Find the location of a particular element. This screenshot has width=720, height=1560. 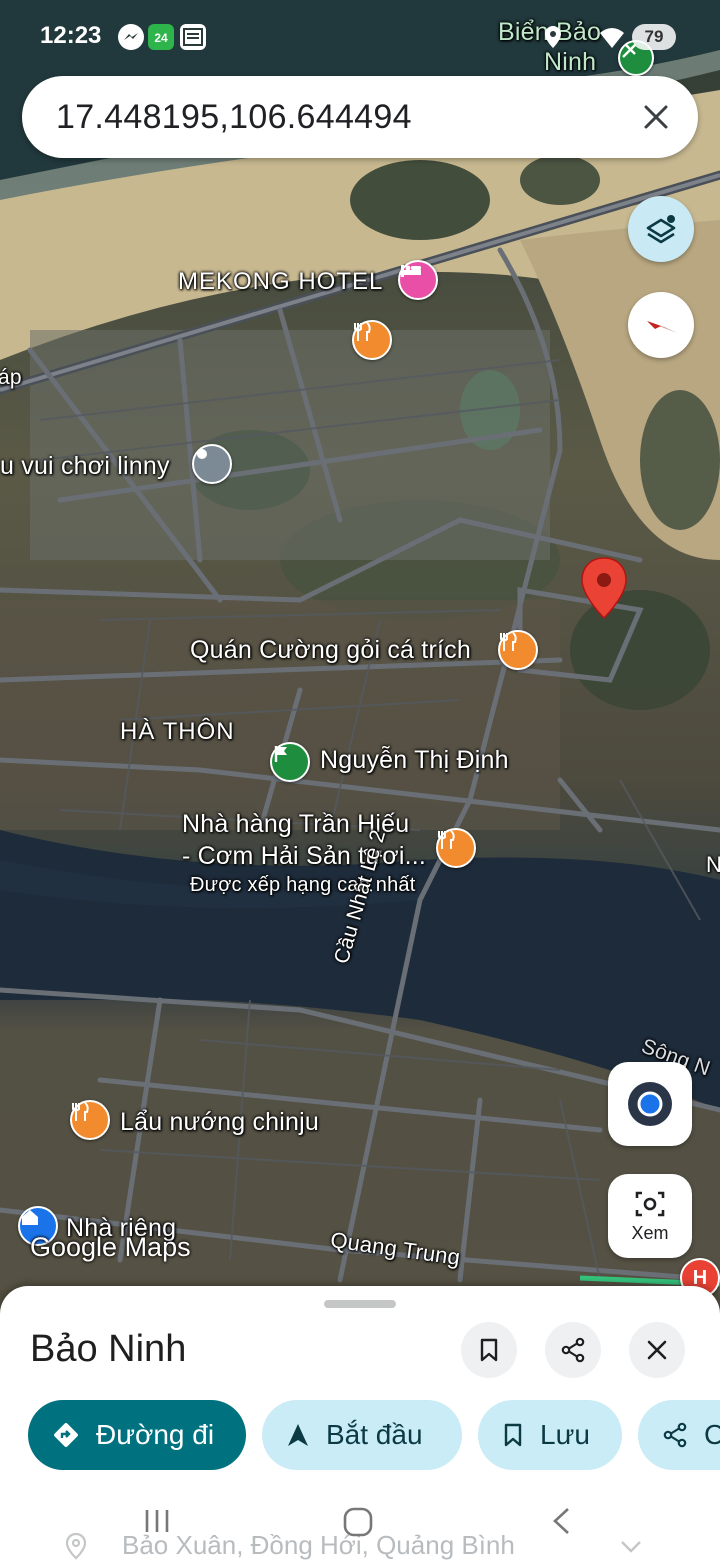

landmark-poi-icon is located at coordinates (290, 762).